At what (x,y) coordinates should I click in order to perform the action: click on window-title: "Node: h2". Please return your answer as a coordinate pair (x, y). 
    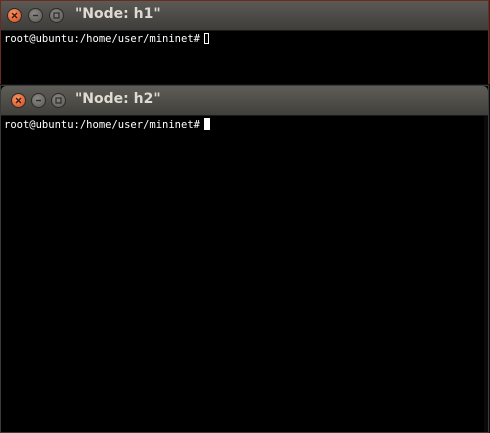
    Looking at the image, I should click on (118, 99).